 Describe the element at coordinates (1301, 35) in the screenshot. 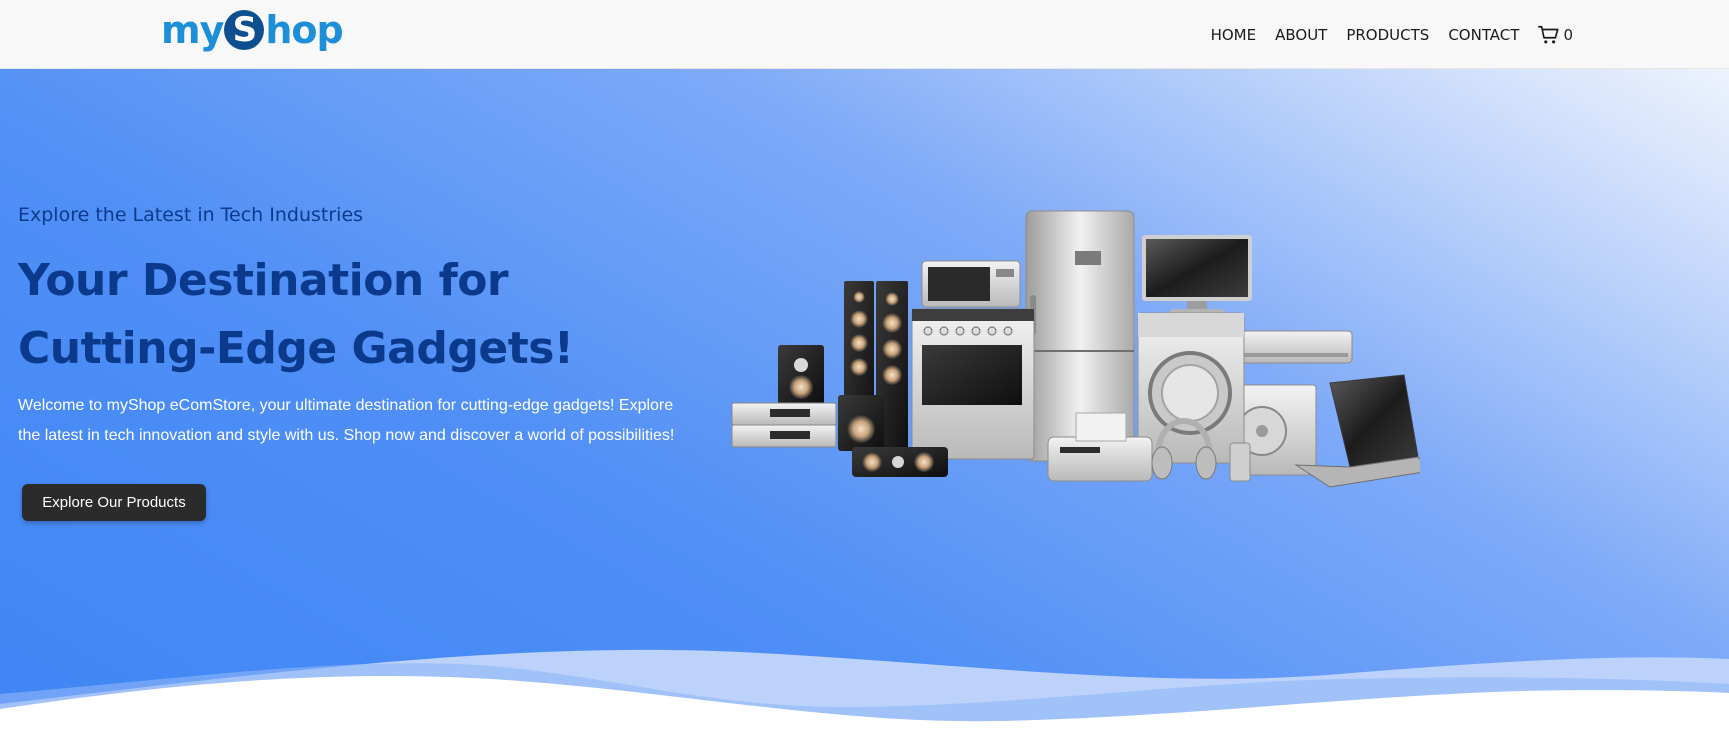

I see `nav-about: ABOUT` at that location.